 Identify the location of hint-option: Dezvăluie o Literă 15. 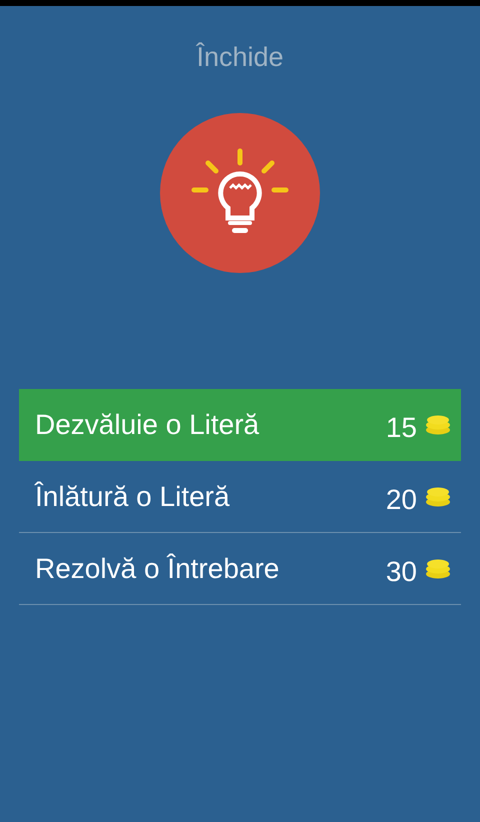
(240, 425).